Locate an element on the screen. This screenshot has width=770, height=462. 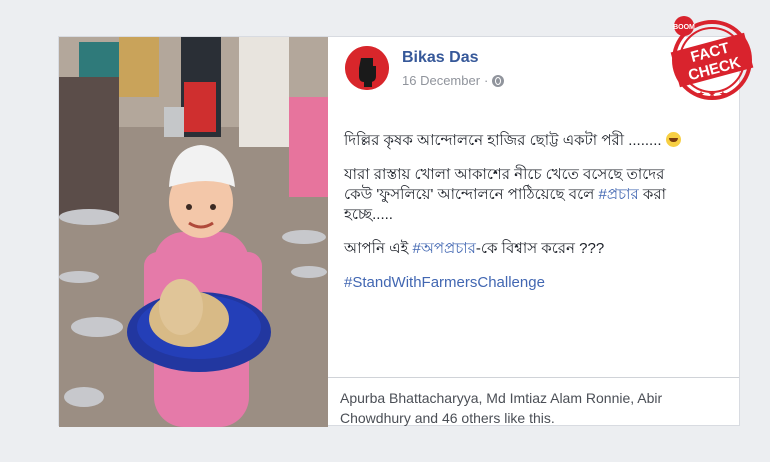
hashtag-standwithfarmers-link: #StandWithFarmersChallenge is located at coordinates (444, 282).